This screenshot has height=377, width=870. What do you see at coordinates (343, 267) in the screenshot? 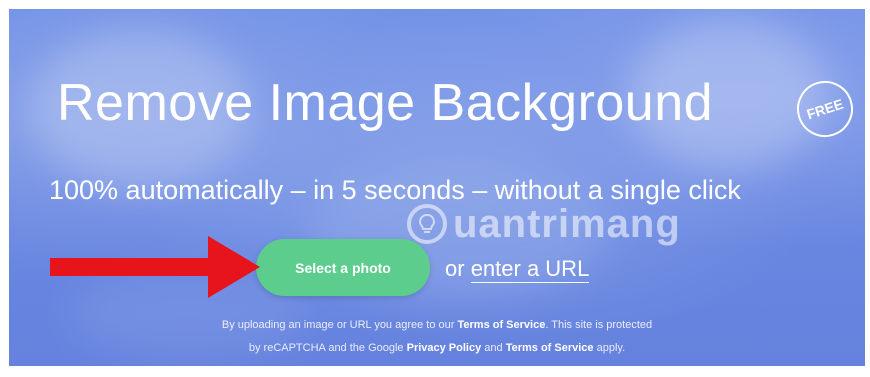
I see `select-photo-button: Select a photo` at bounding box center [343, 267].